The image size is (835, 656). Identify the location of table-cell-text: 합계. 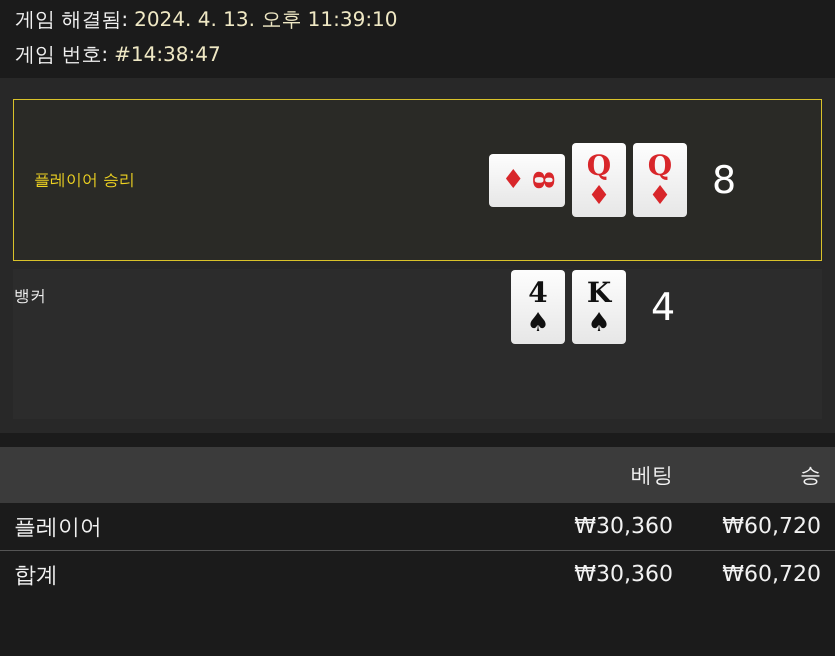
(36, 576).